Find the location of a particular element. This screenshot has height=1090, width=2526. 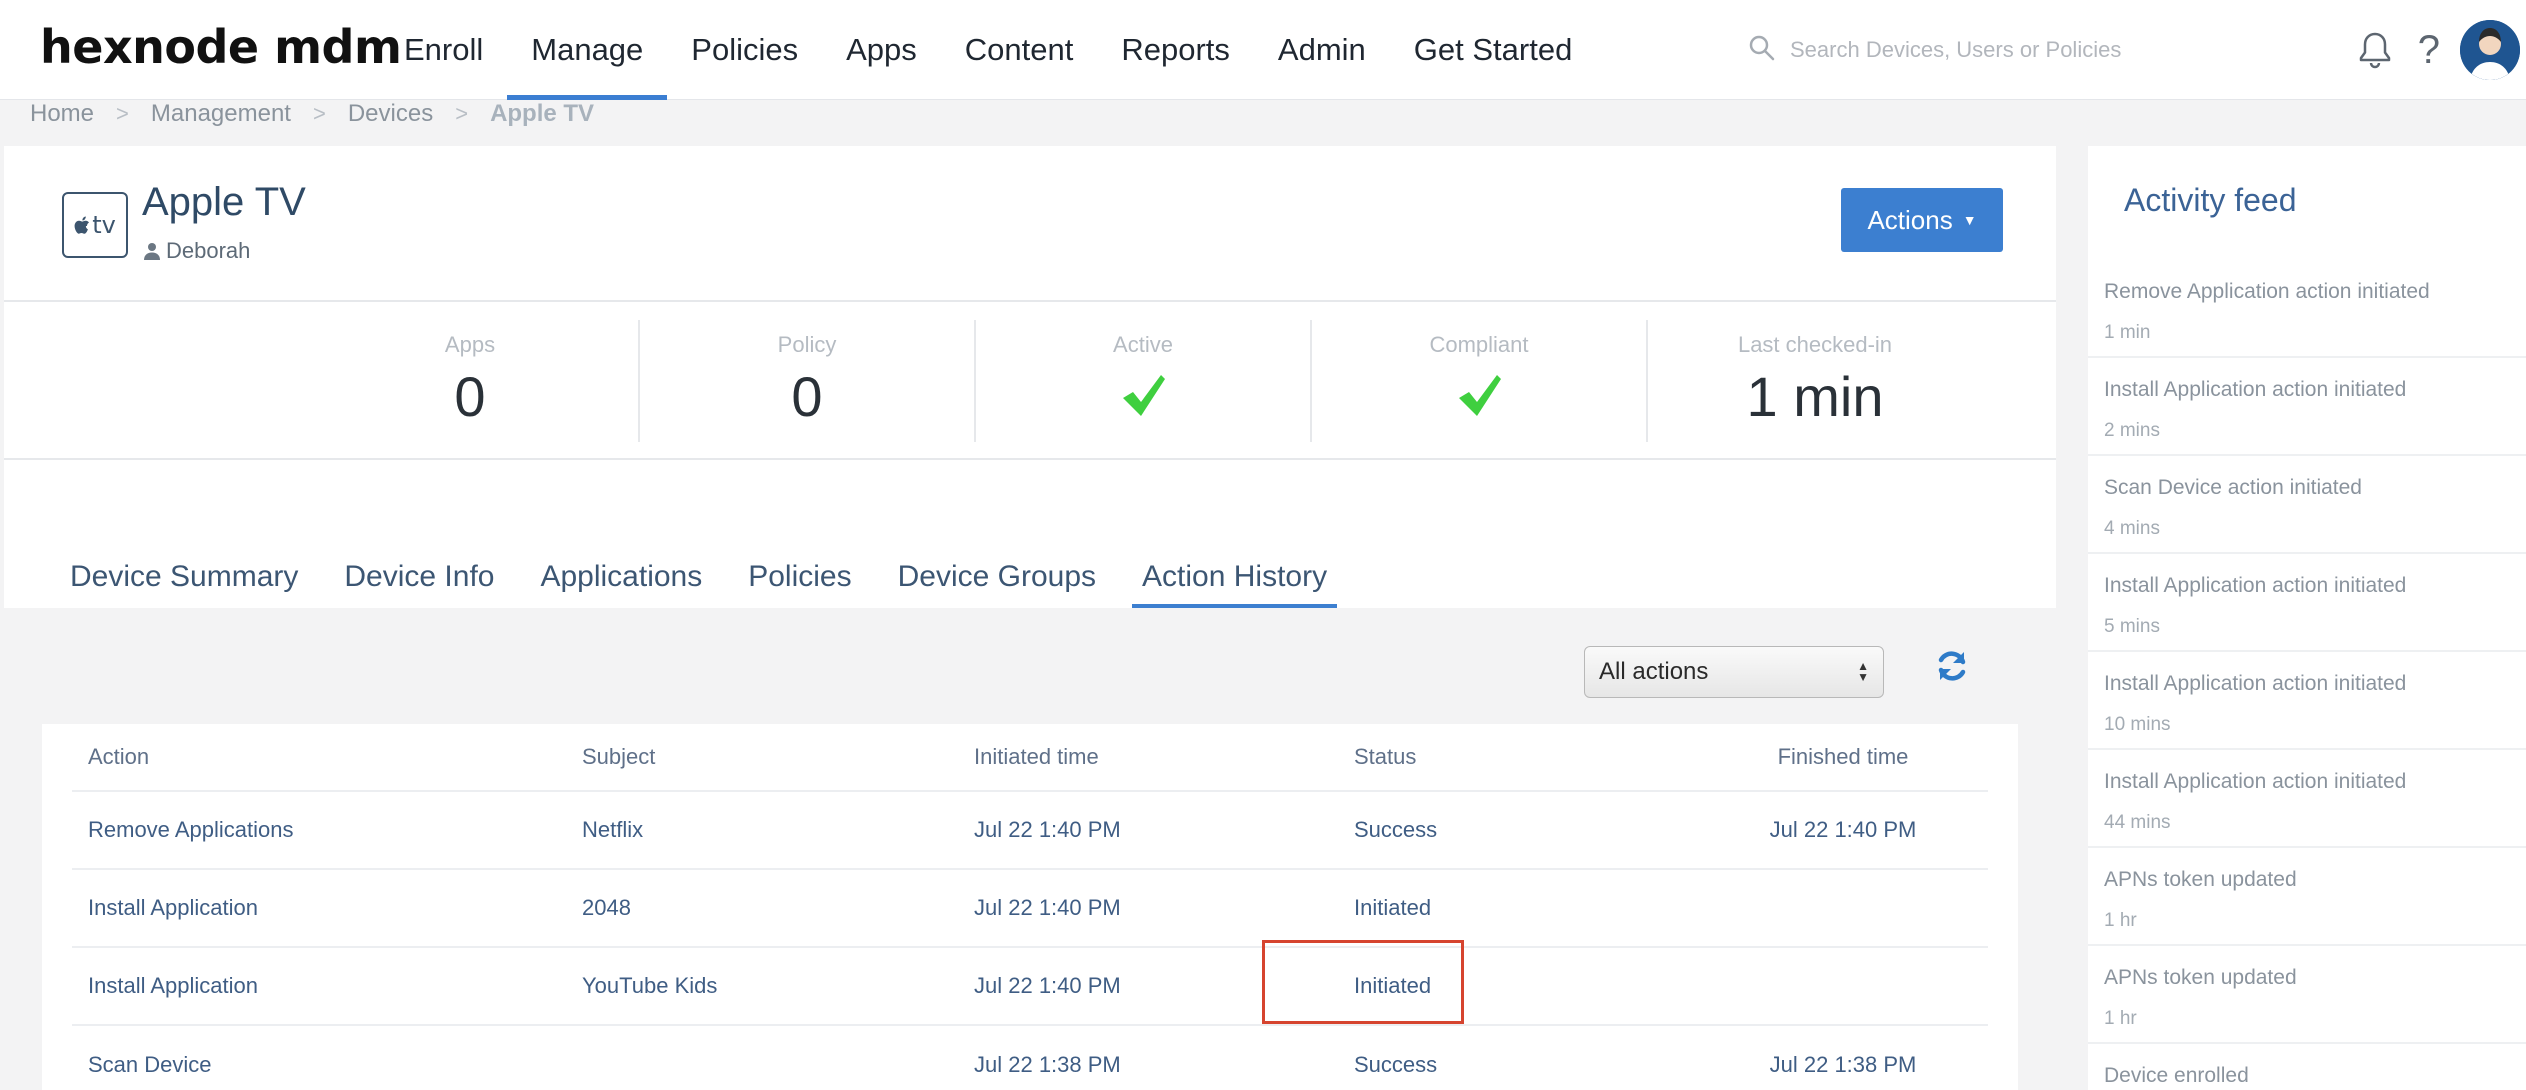

nav-reports: Reports is located at coordinates (1175, 50).